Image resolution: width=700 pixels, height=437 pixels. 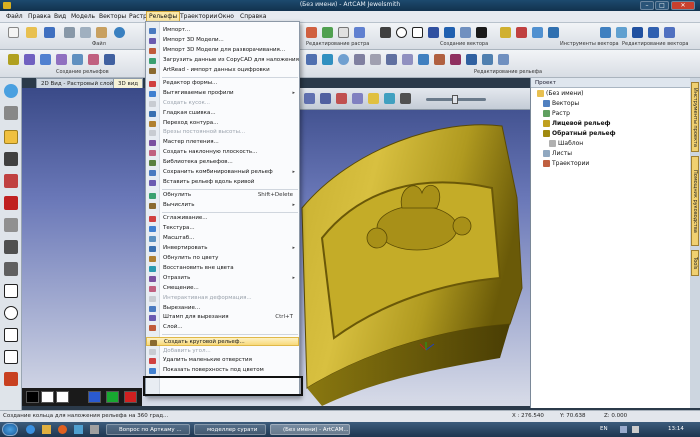 I want to click on view-iso-icon, so click(x=309, y=98).